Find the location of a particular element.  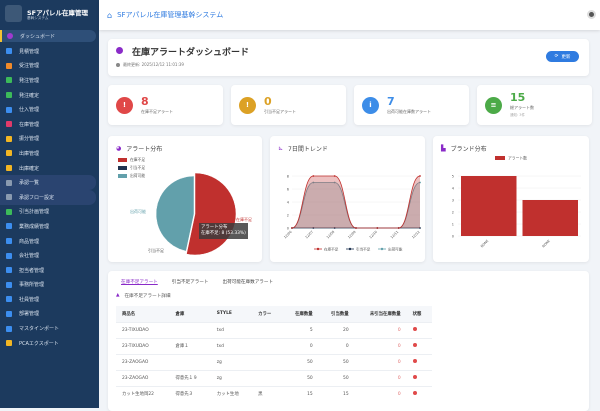

sidebar-item: PCAエクスポート is located at coordinates (49, 343).